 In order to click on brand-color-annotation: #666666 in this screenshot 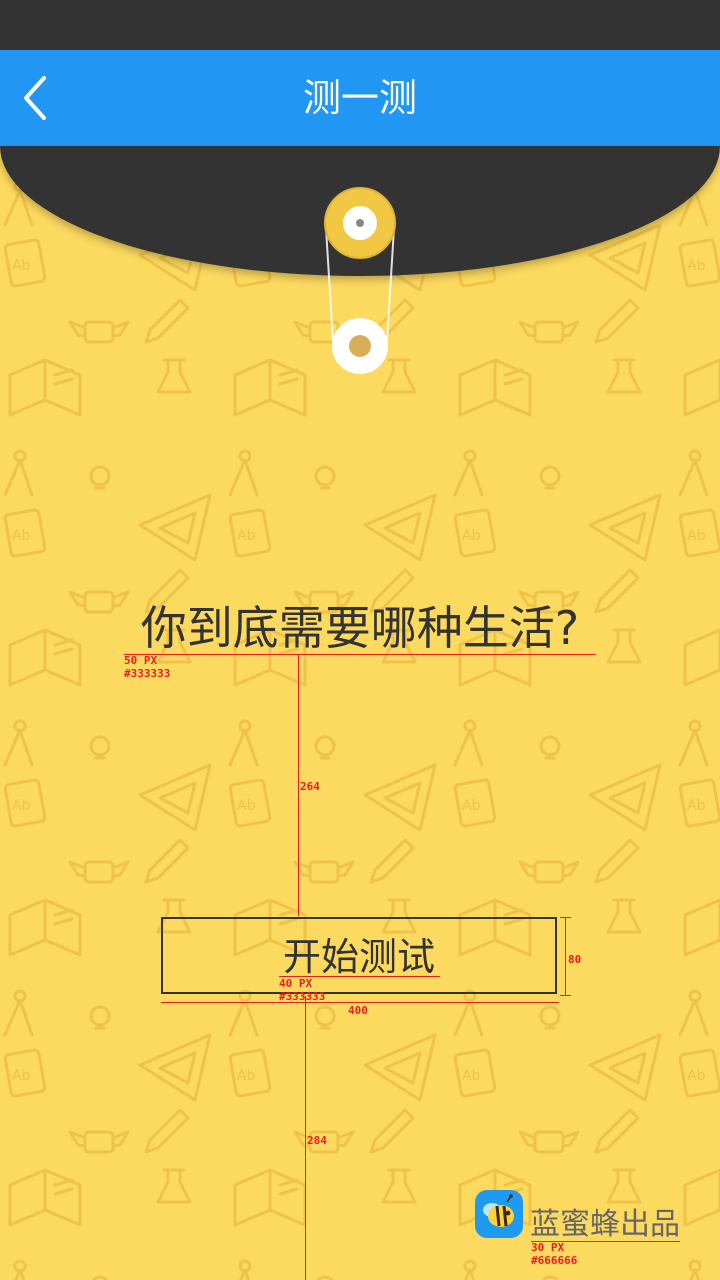, I will do `click(554, 1260)`.